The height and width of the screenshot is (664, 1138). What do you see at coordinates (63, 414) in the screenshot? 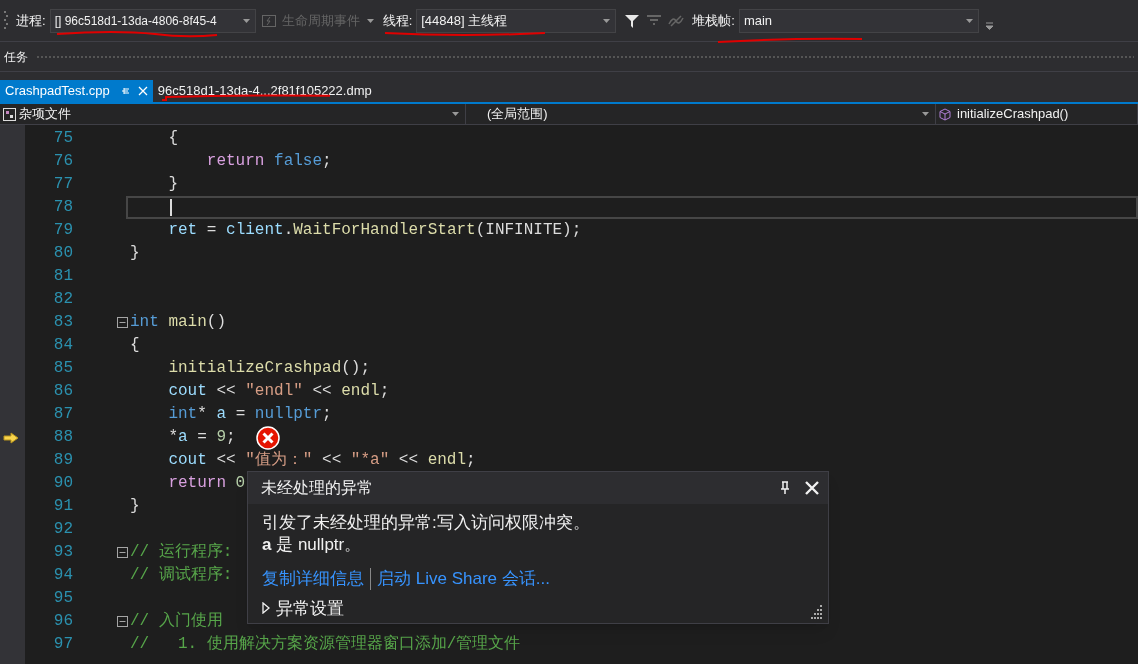
I see `line-number: 87` at bounding box center [63, 414].